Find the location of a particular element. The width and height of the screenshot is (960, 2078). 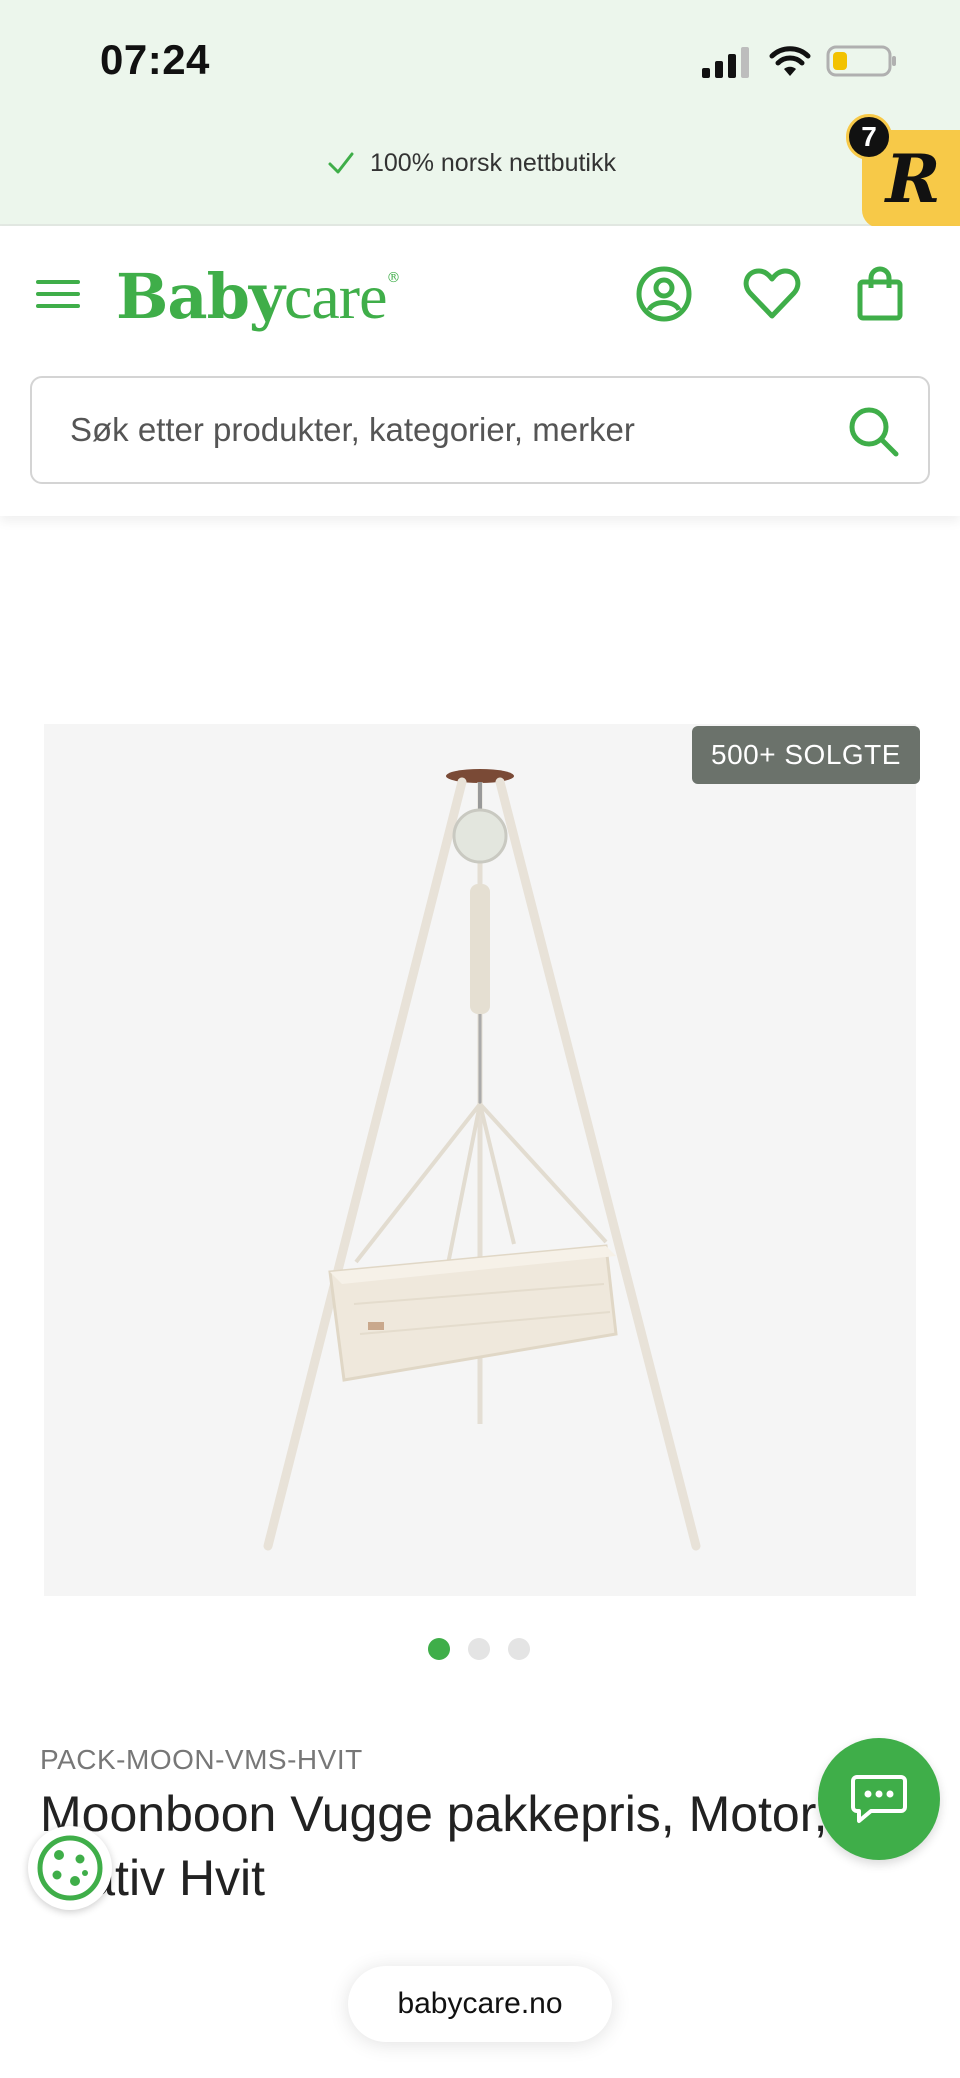

browser-url-bar: babycare.no is located at coordinates (480, 2004).